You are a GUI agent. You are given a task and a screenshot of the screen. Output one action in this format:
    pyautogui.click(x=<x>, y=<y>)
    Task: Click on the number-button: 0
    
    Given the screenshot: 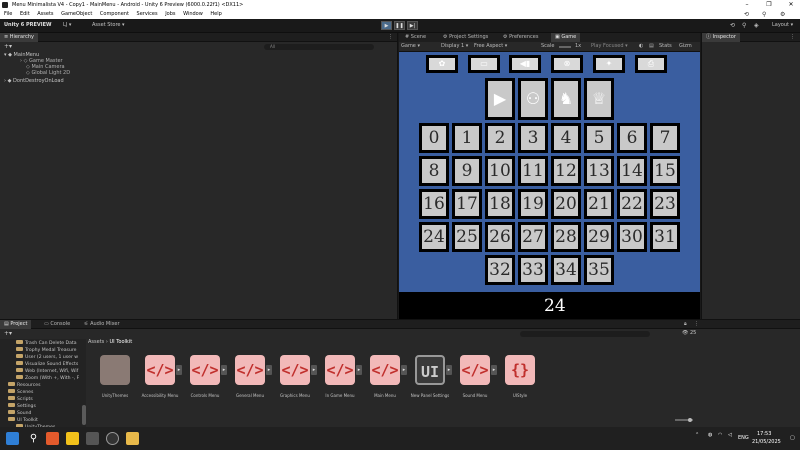 What is the action you would take?
    pyautogui.click(x=434, y=138)
    